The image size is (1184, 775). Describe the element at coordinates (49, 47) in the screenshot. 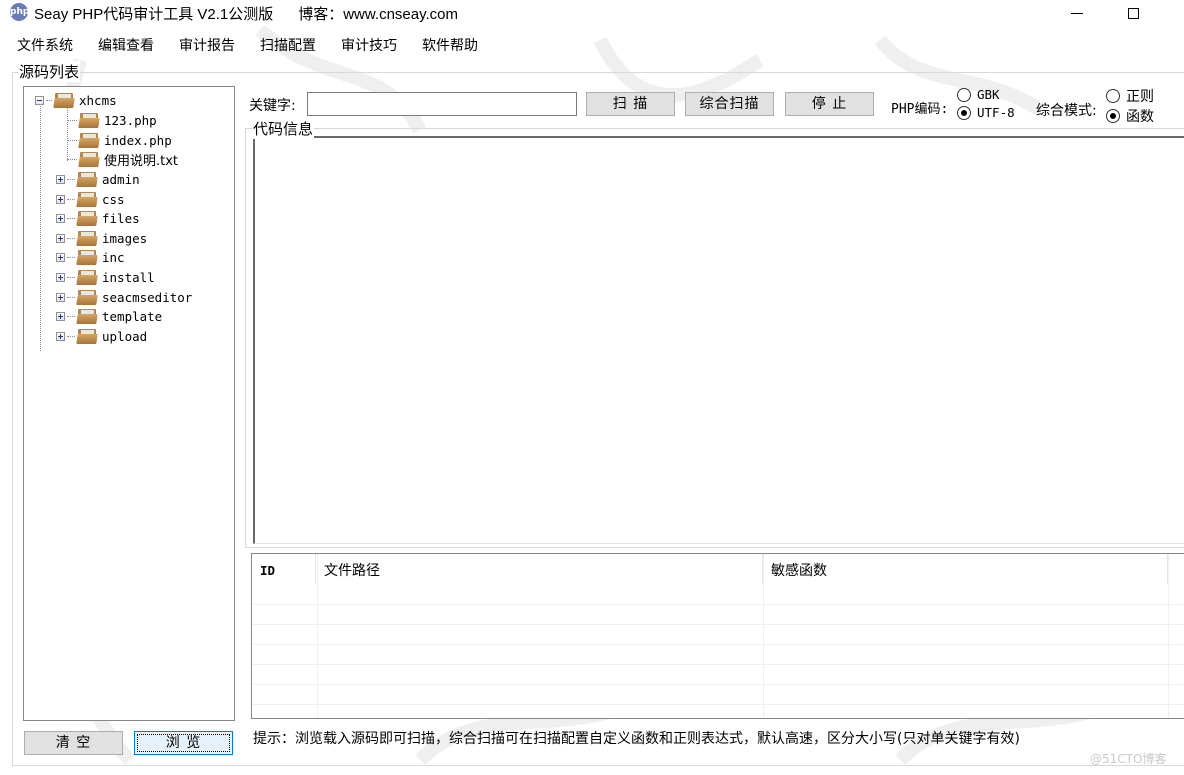

I see `menu-file-system: 文件系统` at that location.